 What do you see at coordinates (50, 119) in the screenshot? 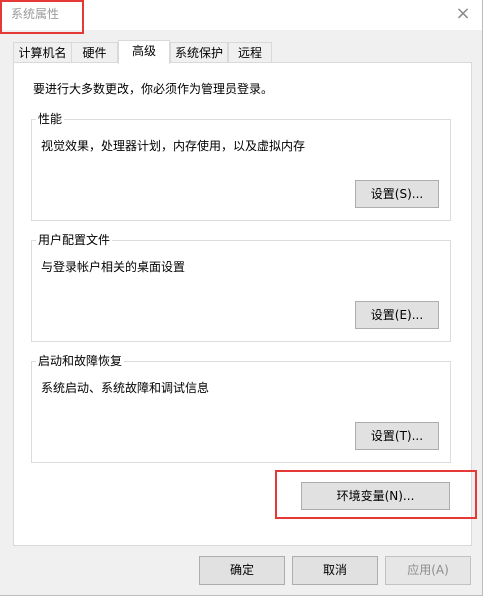
I see `performance-group-title: 性能` at bounding box center [50, 119].